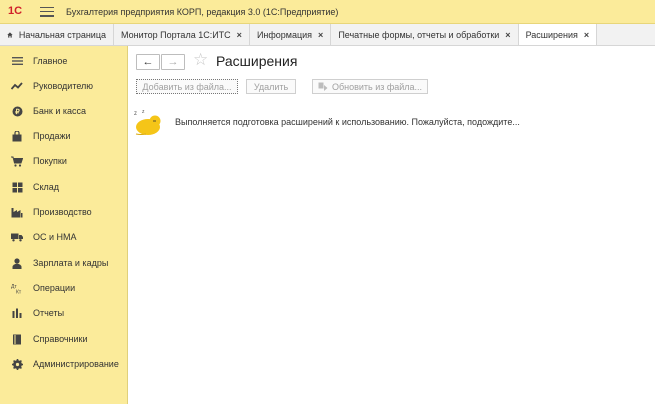 The height and width of the screenshot is (404, 655). I want to click on sidebar-item-reports: Отчеты, so click(63, 313).